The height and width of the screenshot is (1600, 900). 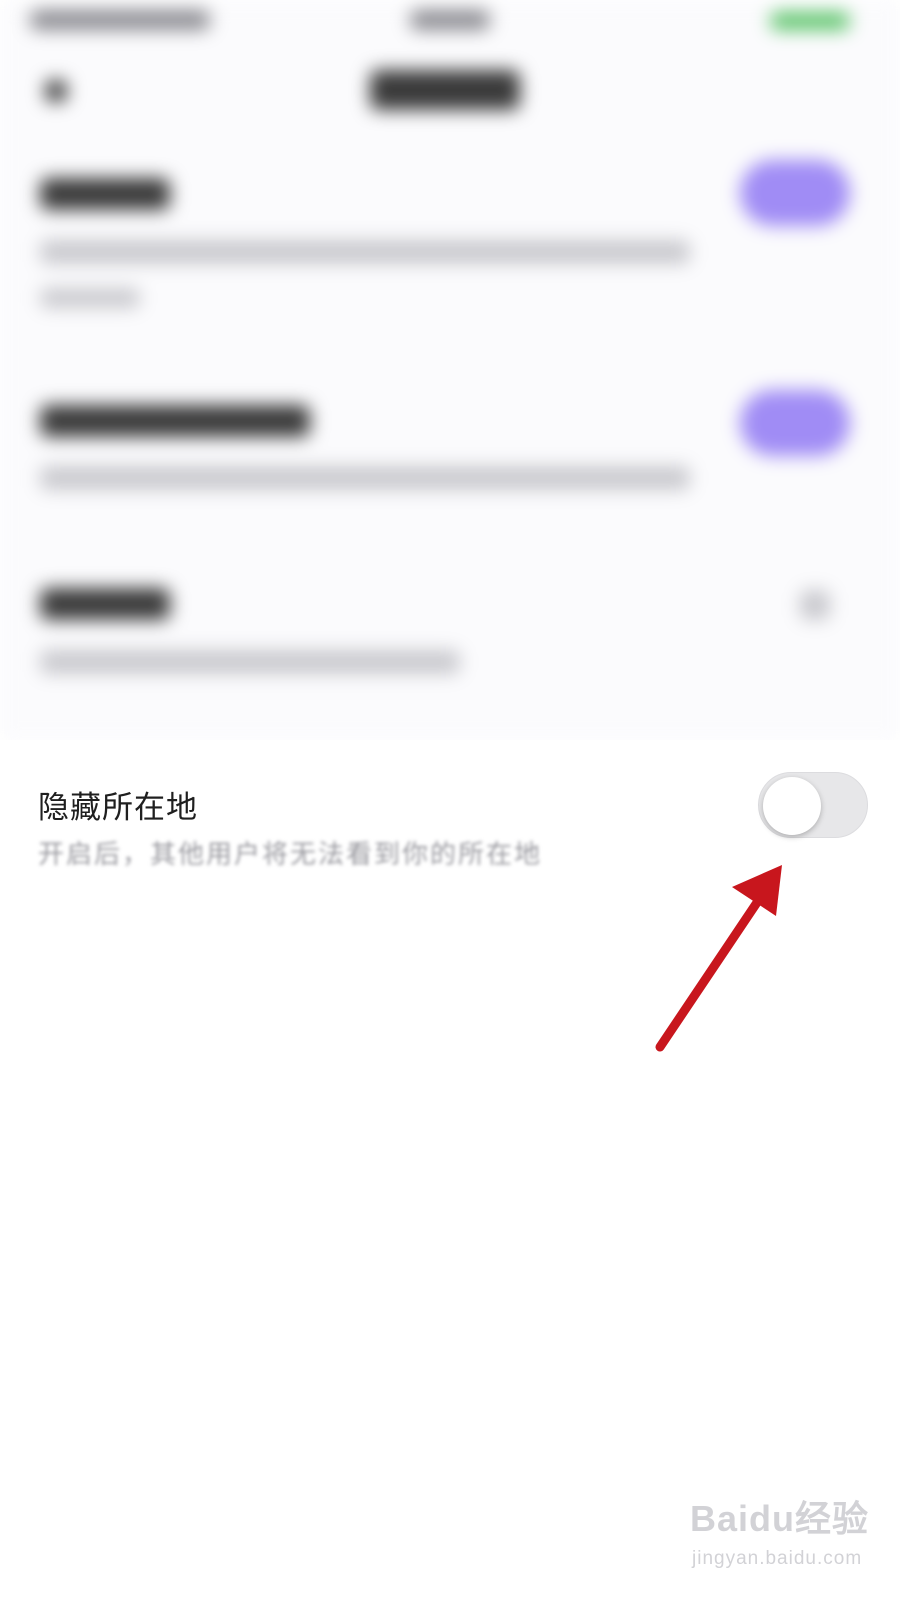 What do you see at coordinates (445, 90) in the screenshot?
I see `page-title-blur` at bounding box center [445, 90].